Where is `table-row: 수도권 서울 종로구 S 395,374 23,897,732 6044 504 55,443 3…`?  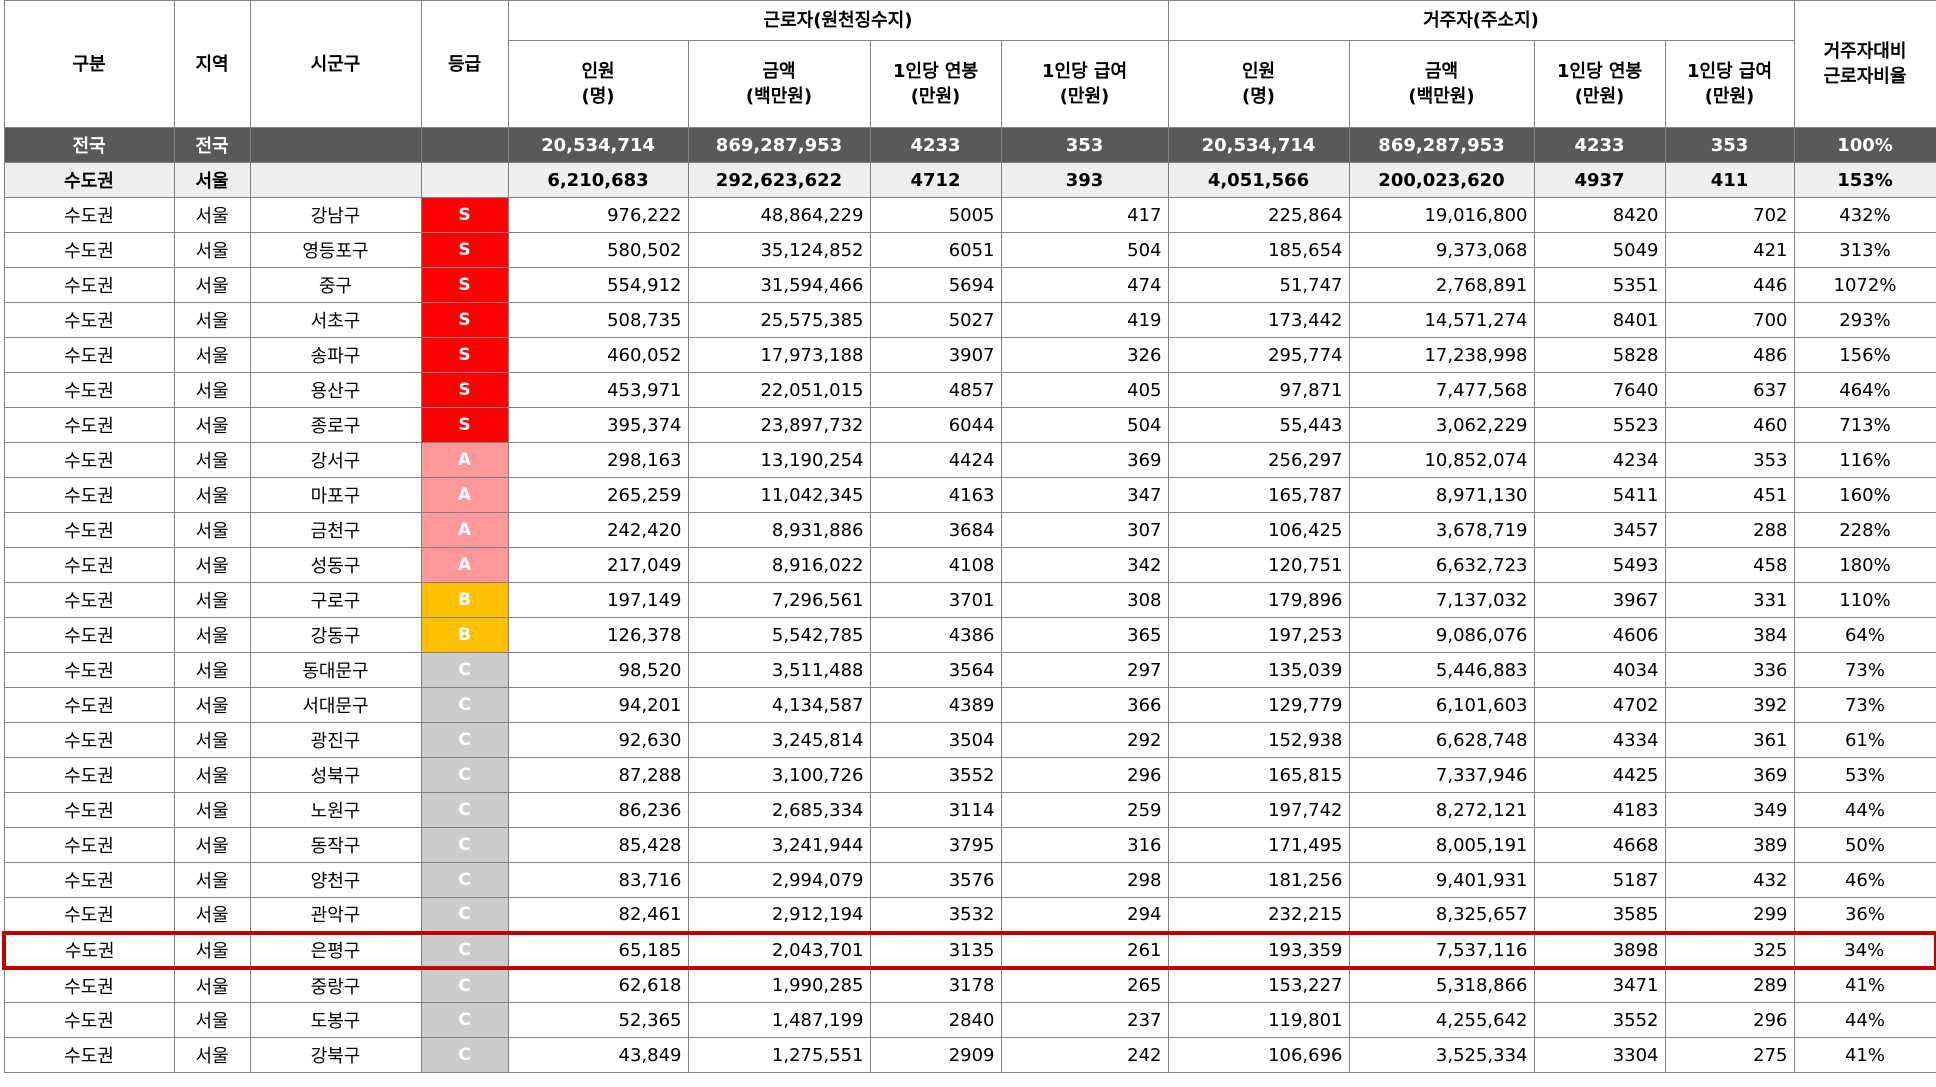
table-row: 수도권 서울 종로구 S 395,374 23,897,732 6044 504 55,443 3… is located at coordinates (969, 425).